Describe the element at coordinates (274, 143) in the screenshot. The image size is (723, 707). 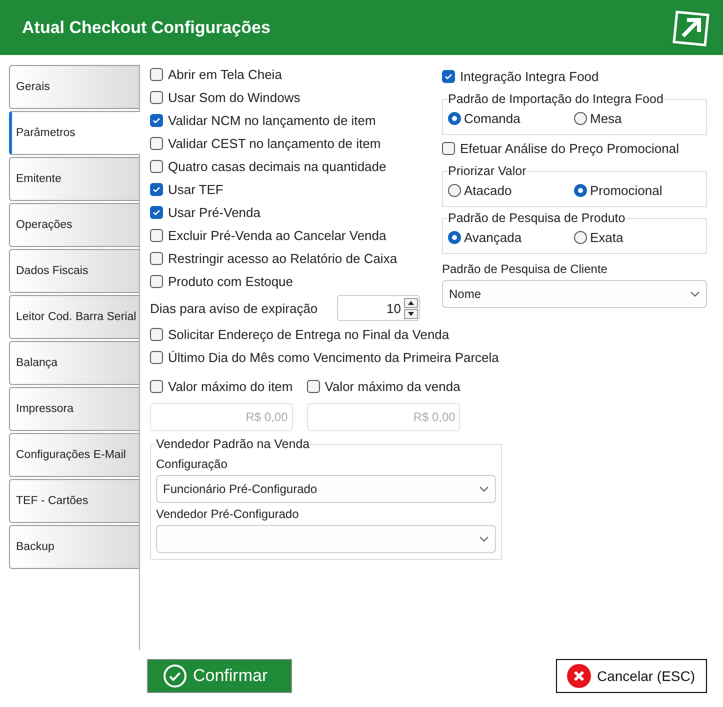
I see `checkbox-label: Validar CEST no lançamento de item` at that location.